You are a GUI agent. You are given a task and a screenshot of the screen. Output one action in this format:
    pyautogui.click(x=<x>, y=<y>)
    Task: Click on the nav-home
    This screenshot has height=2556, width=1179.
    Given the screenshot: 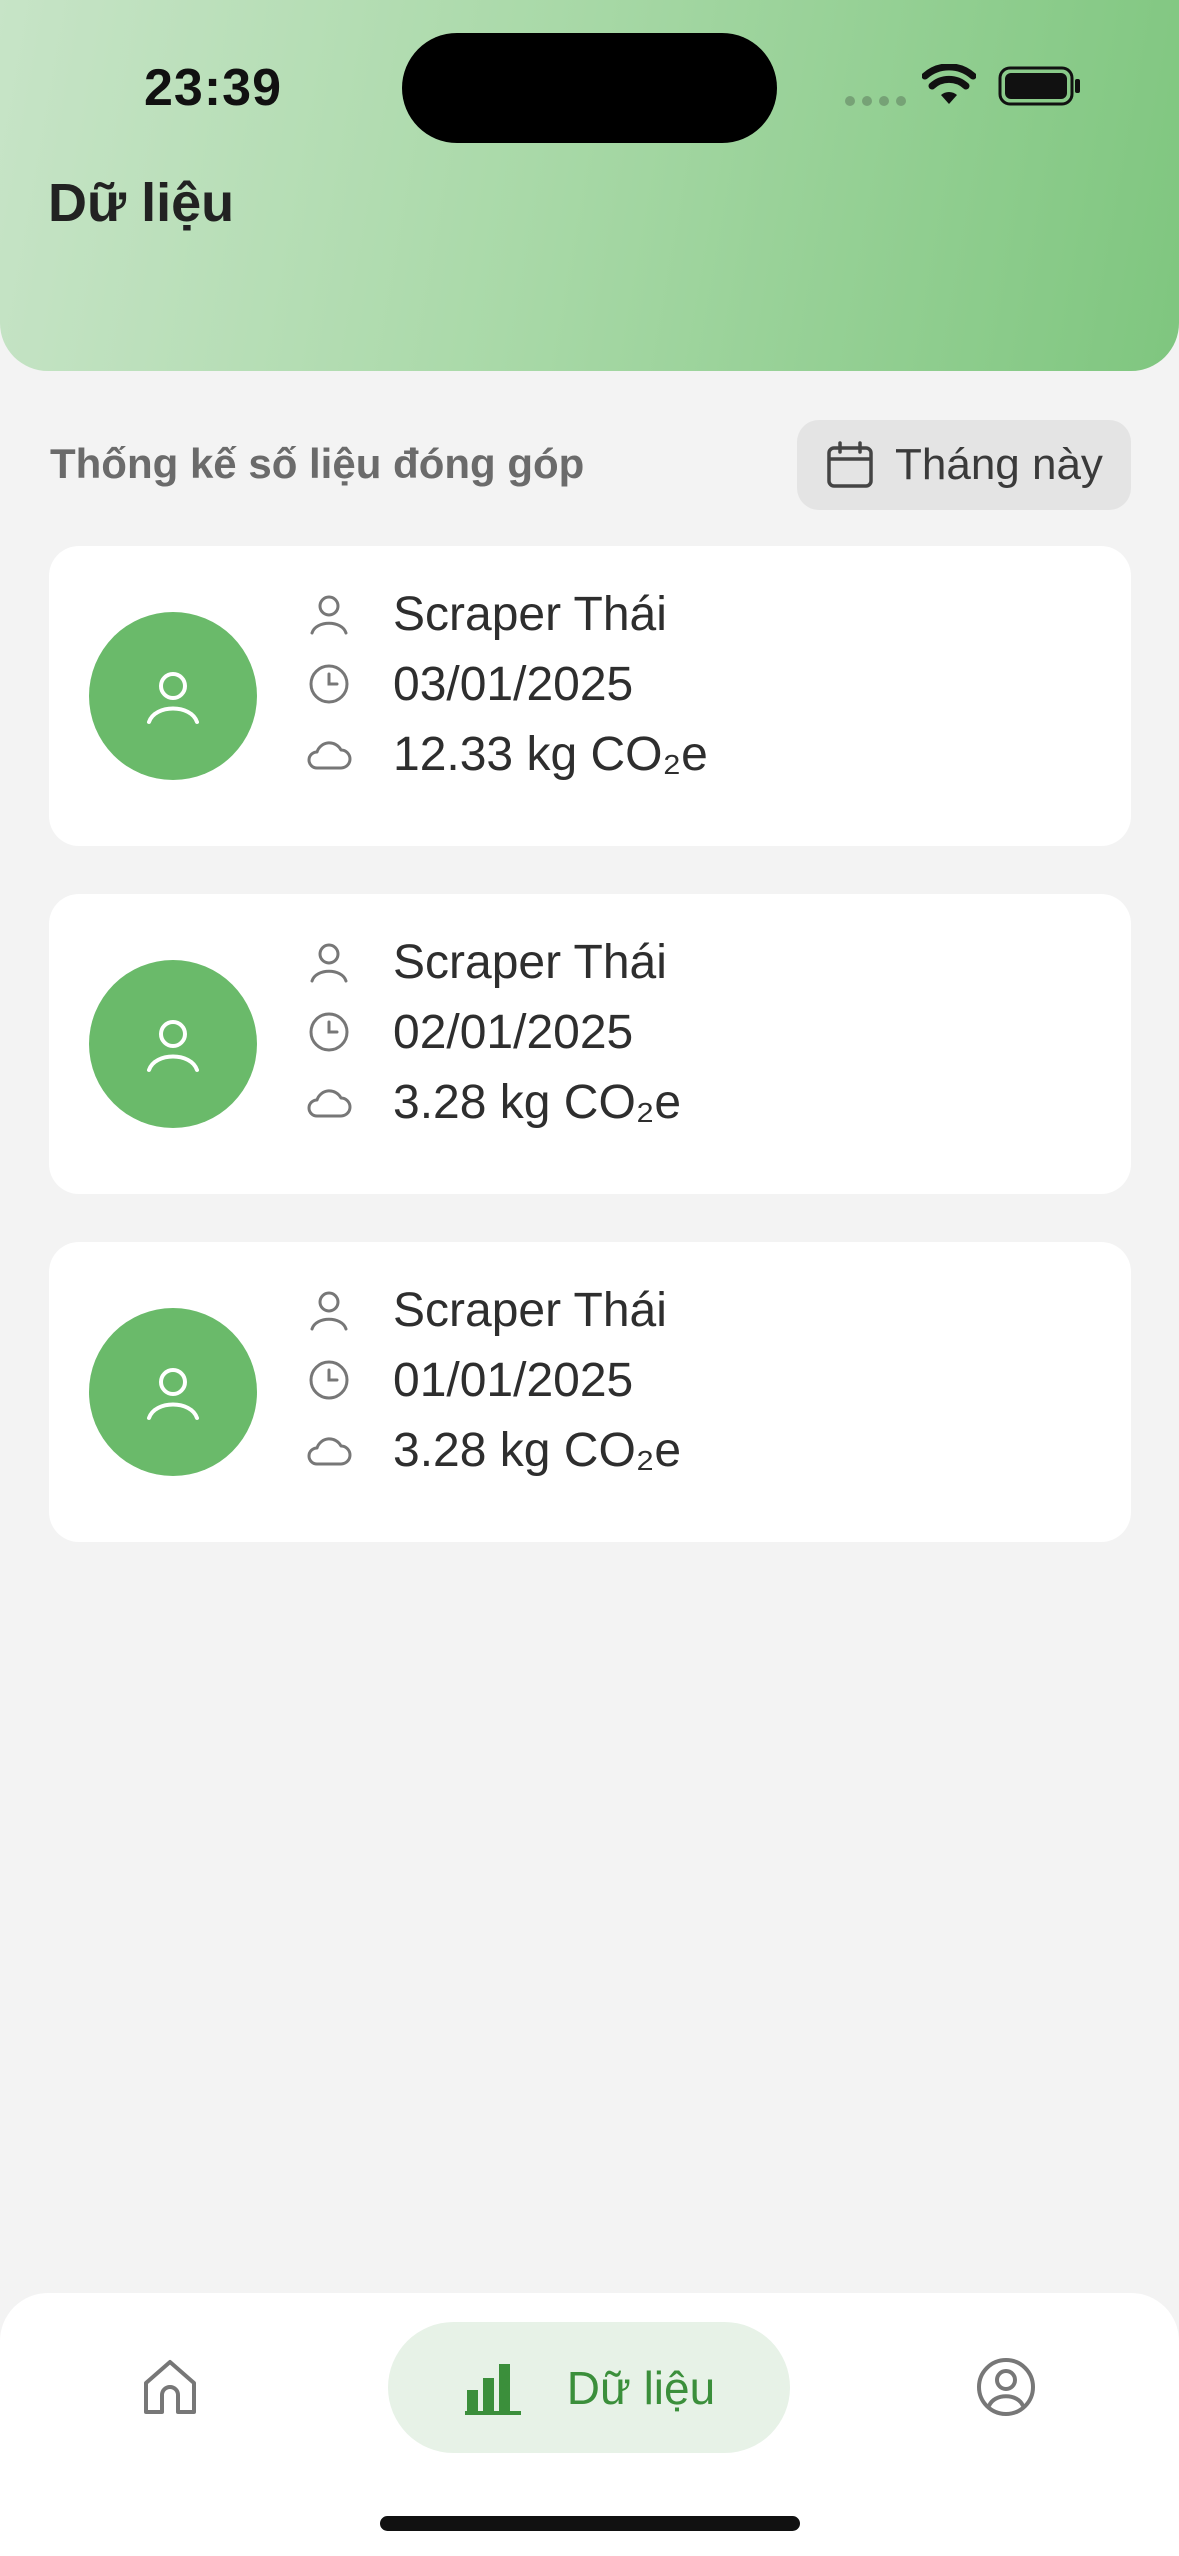 What is the action you would take?
    pyautogui.click(x=170, y=2389)
    